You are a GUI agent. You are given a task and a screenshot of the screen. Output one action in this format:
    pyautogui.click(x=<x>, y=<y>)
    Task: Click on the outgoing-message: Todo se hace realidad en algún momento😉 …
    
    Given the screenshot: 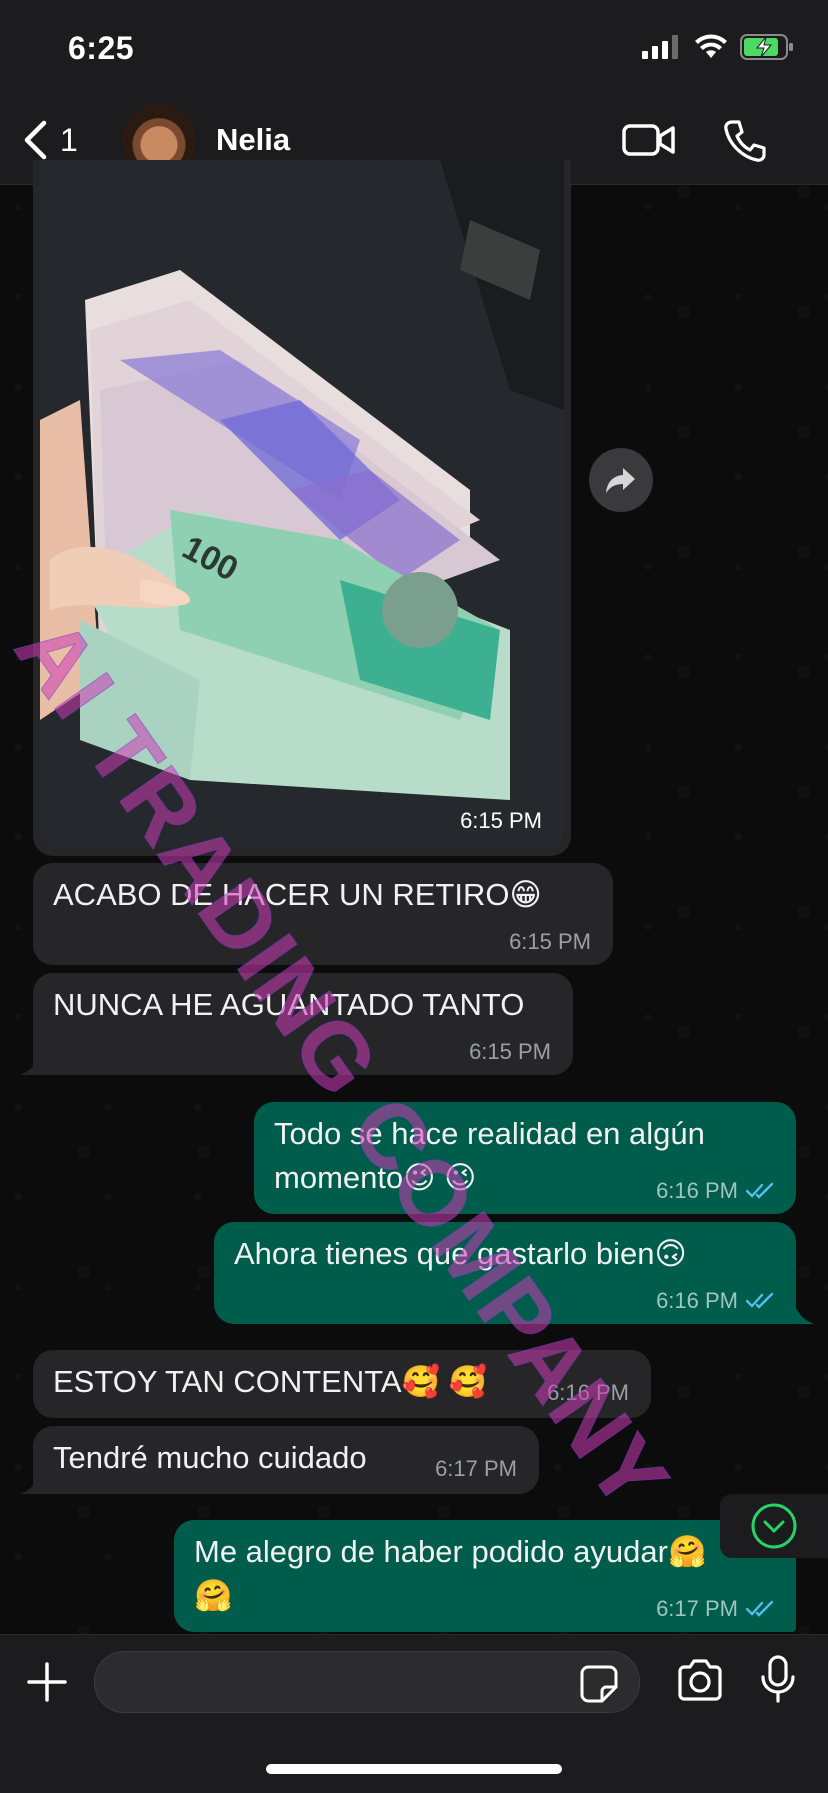 What is the action you would take?
    pyautogui.click(x=525, y=1158)
    